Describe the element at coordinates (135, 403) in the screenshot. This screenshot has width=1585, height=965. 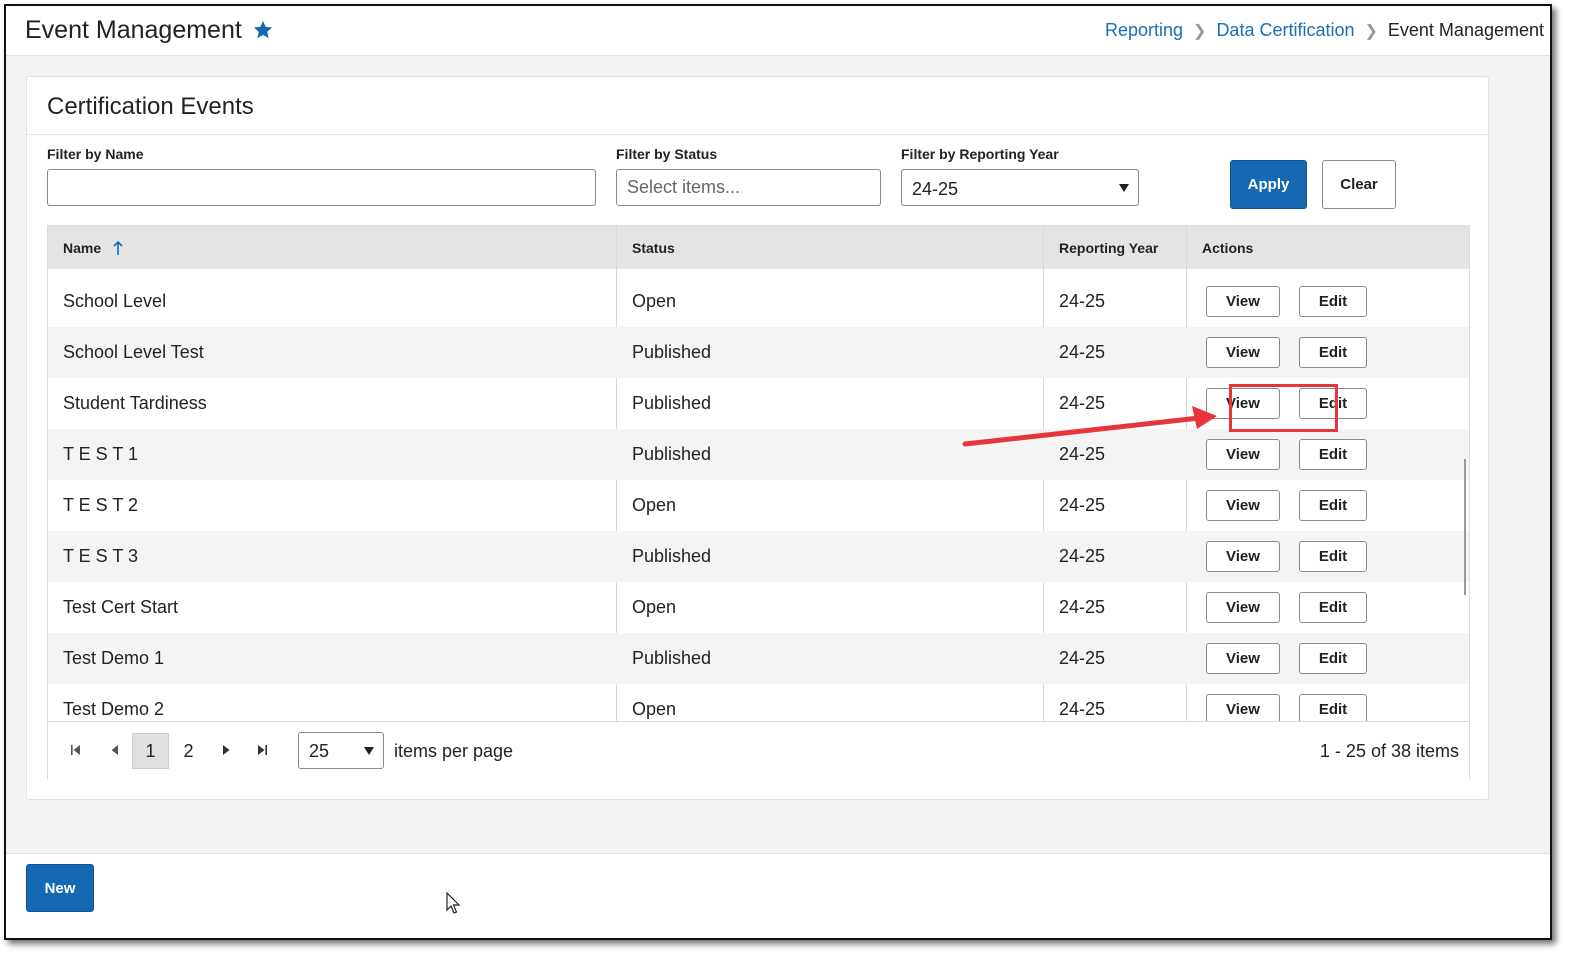
I see `cell-name: Student Tardiness` at that location.